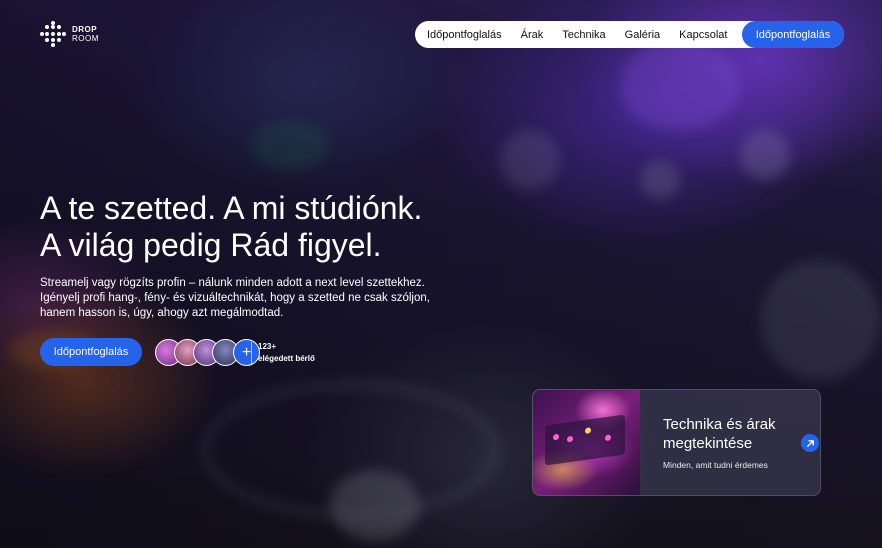  I want to click on nav-item-prices: Árak, so click(532, 35).